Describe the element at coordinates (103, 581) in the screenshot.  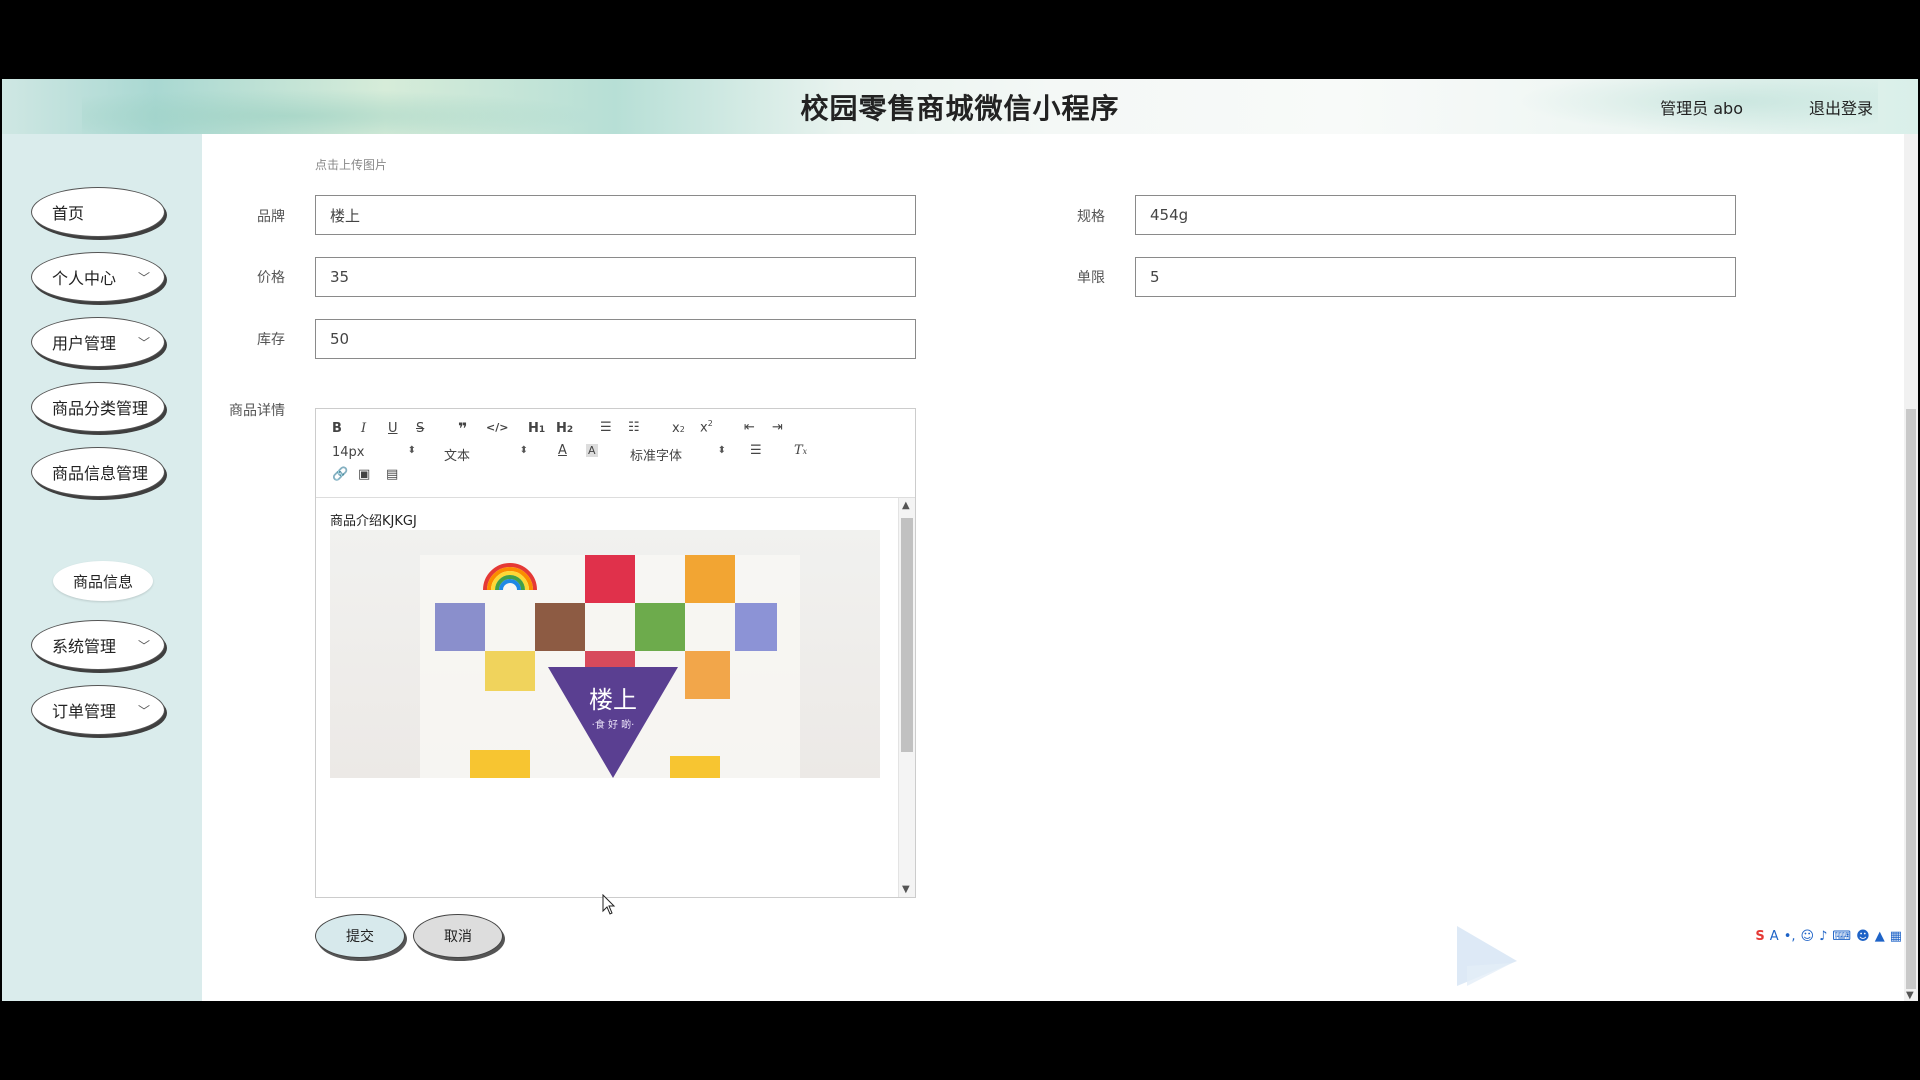
I see `sidebar-subitem-product-info: 商品信息` at that location.